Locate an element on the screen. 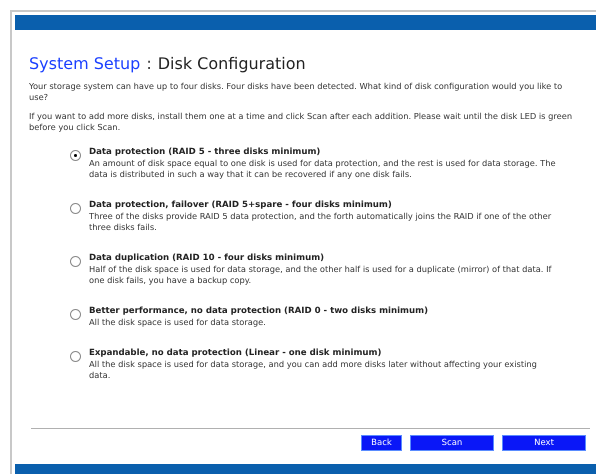 This screenshot has width=596, height=474. option-description: All the disk space is used for data storage. is located at coordinates (178, 322).